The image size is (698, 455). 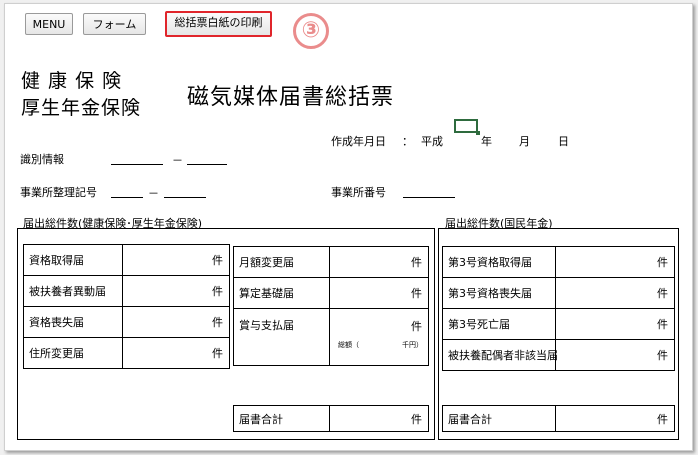 I want to click on row-label: 算定基礎届, so click(x=266, y=293).